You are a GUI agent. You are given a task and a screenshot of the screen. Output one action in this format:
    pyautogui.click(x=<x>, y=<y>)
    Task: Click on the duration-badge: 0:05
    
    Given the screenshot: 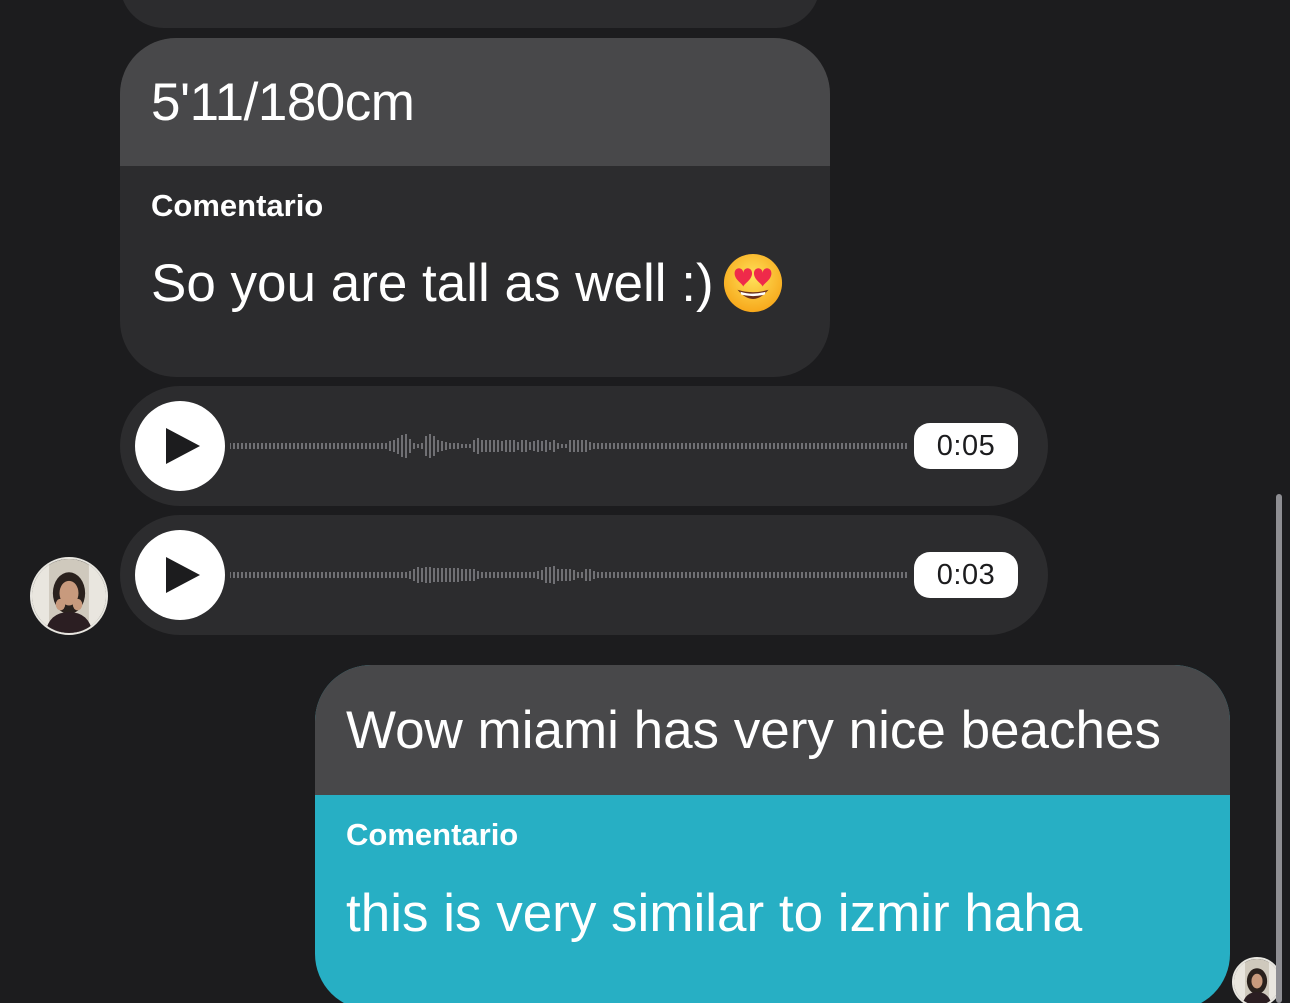 What is the action you would take?
    pyautogui.click(x=966, y=446)
    